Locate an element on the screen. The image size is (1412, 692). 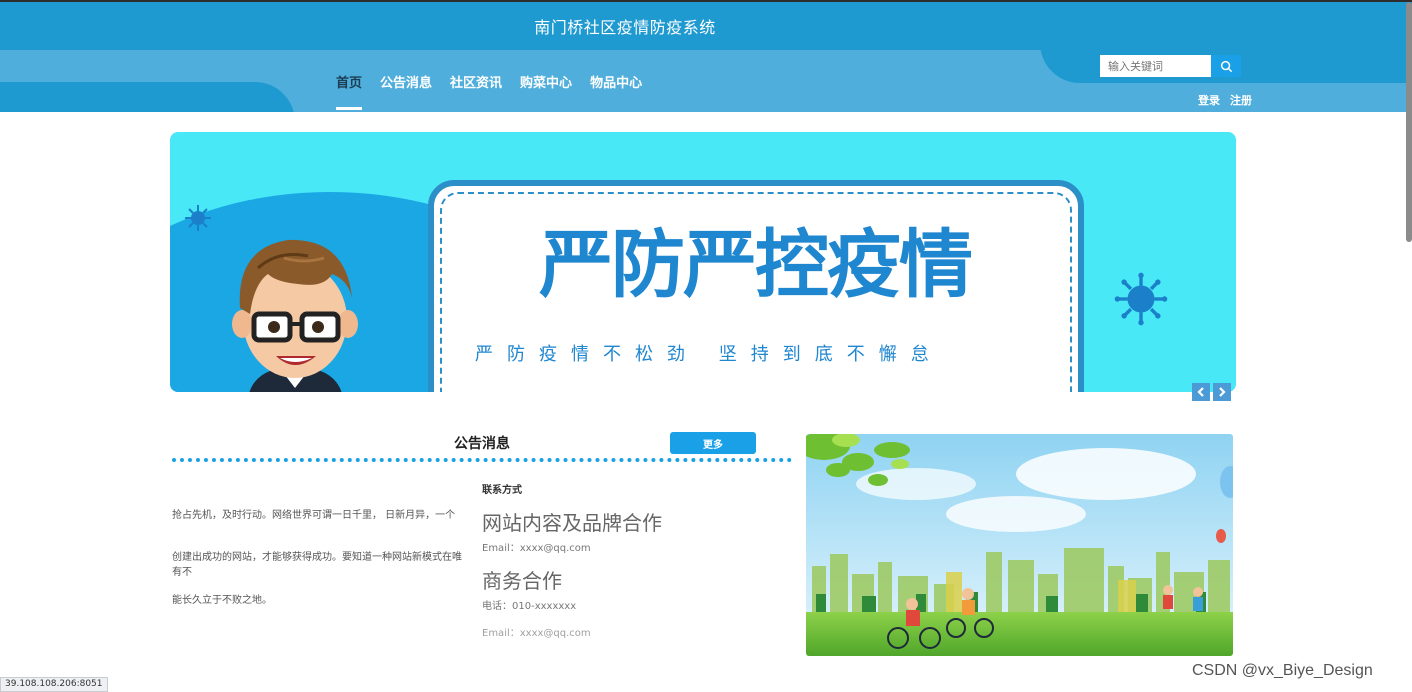
notice-paragraph: 创建出成功的网站，才能够获得成功。要知道一种网站新模式在唯有不 is located at coordinates (317, 565).